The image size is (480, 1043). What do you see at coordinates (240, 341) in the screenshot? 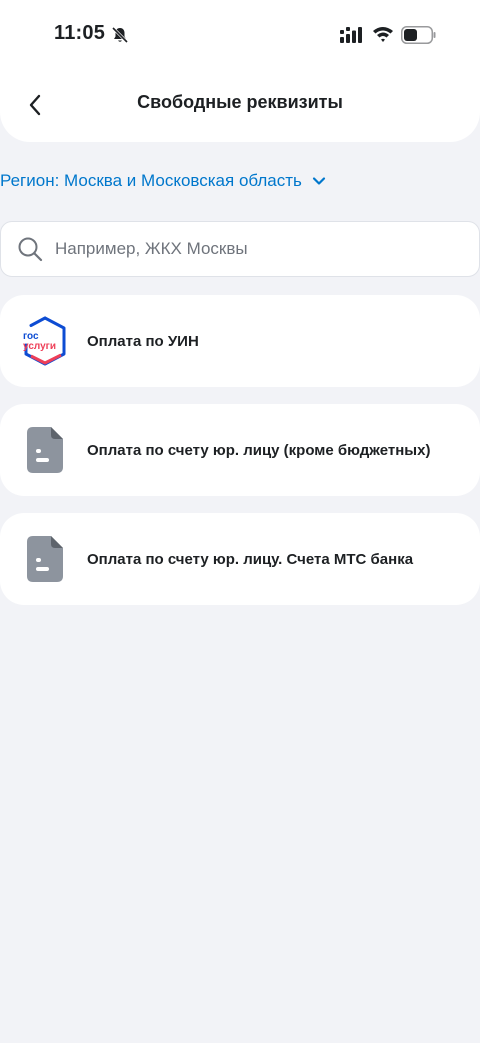
I see `list-item-uin-payment: гос услуги Оплата по УИН` at bounding box center [240, 341].